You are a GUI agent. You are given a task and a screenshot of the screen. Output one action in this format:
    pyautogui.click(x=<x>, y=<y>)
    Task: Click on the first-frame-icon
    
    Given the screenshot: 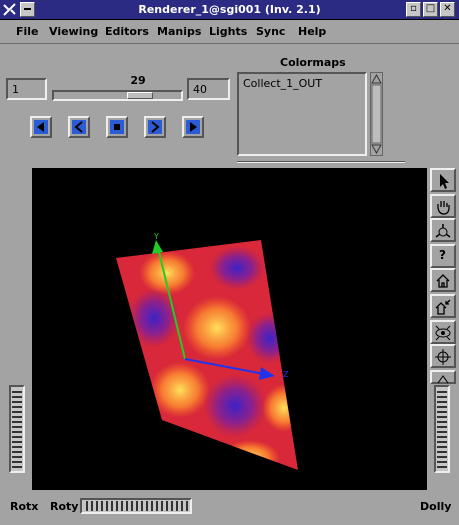 What is the action you would take?
    pyautogui.click(x=41, y=127)
    